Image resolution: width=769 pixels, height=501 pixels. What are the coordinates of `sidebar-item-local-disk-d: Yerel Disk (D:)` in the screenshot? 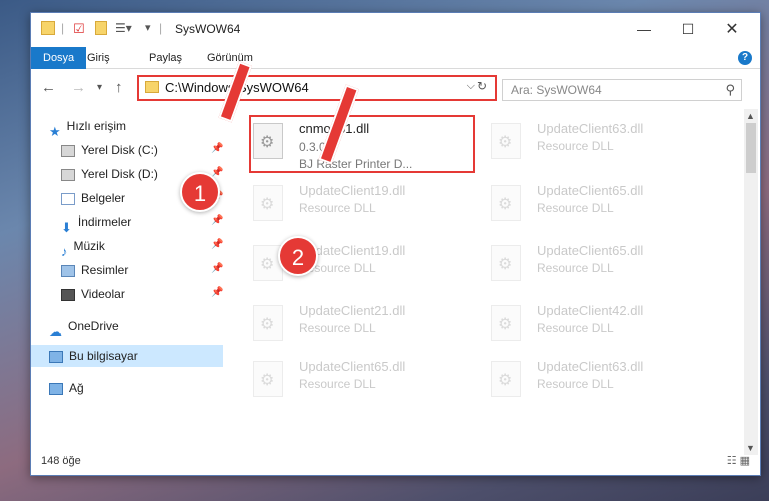 It's located at (109, 174).